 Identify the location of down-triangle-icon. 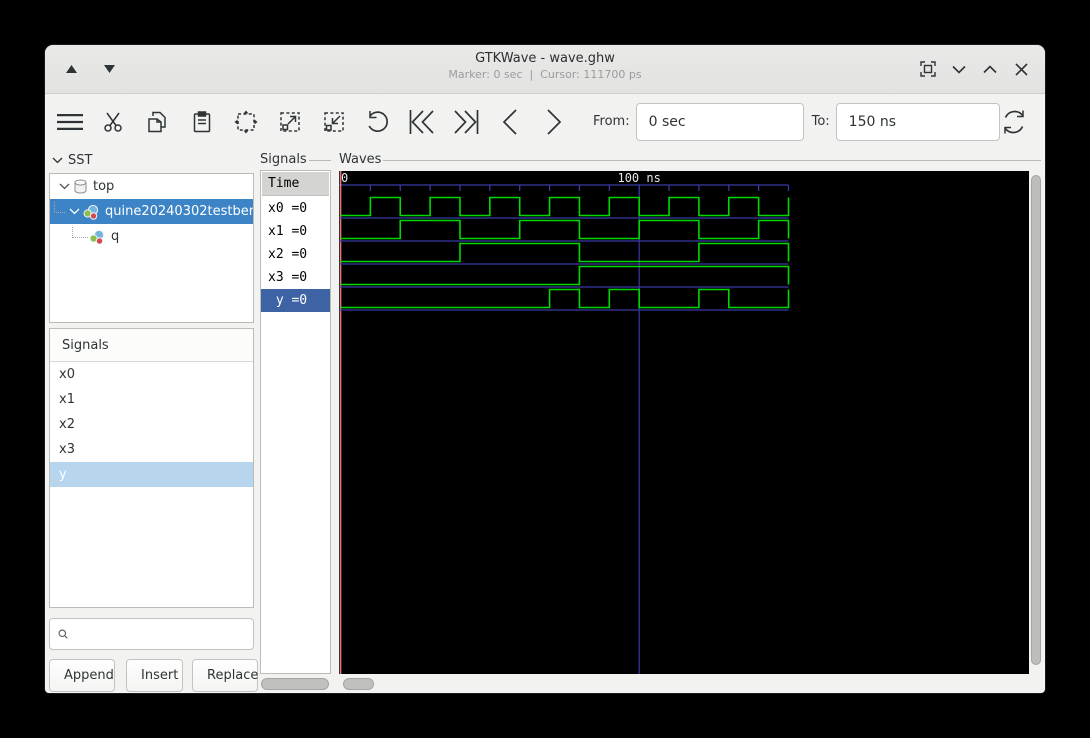
(109, 69).